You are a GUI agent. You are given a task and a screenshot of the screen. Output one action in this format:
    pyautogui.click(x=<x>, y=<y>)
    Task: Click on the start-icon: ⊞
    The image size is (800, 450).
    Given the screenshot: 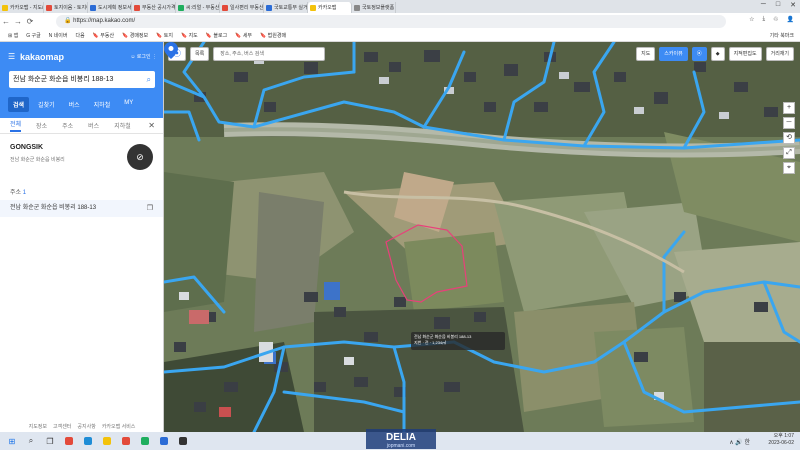 What is the action you would take?
    pyautogui.click(x=12, y=441)
    